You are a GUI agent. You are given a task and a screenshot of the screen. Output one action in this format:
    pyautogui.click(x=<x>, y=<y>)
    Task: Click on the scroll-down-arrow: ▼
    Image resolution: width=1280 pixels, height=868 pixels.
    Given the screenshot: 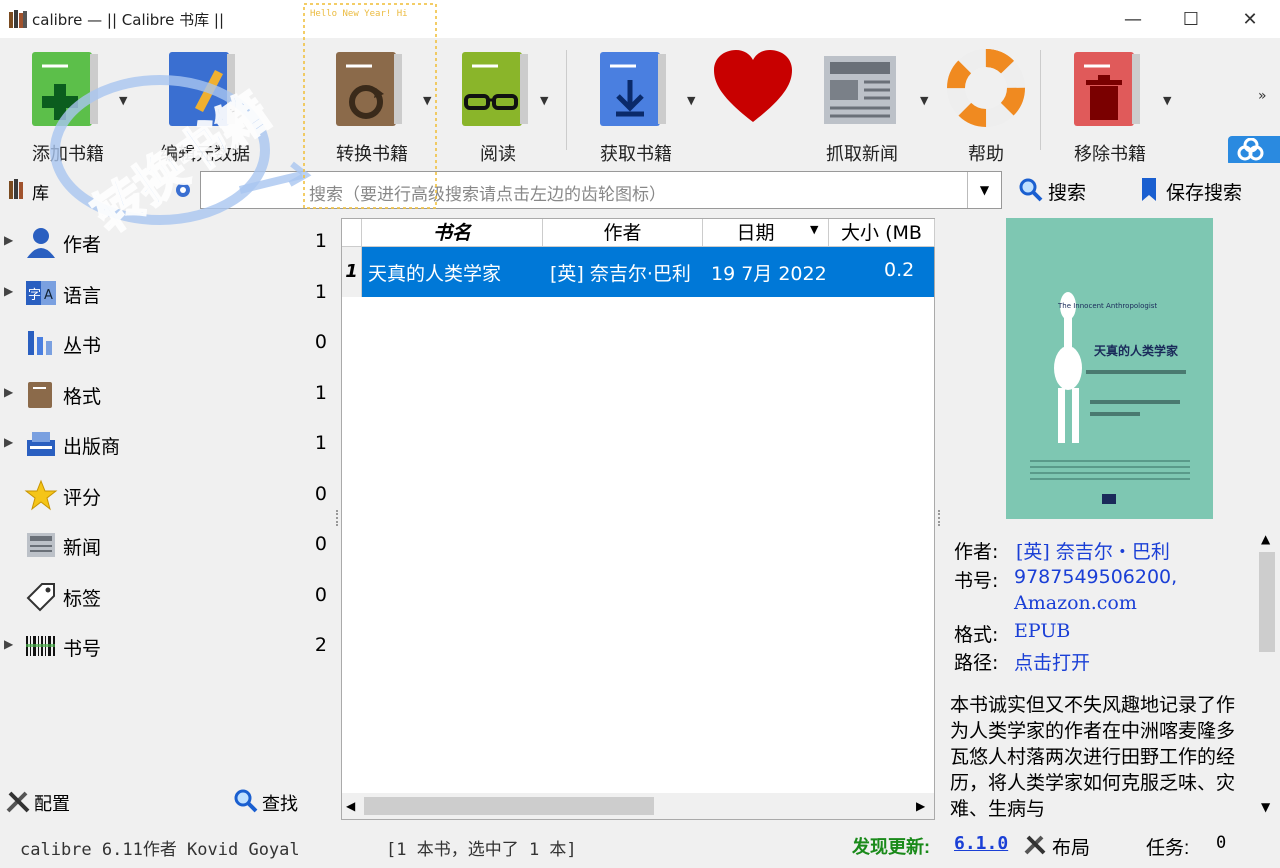 What is the action you would take?
    pyautogui.click(x=1265, y=807)
    